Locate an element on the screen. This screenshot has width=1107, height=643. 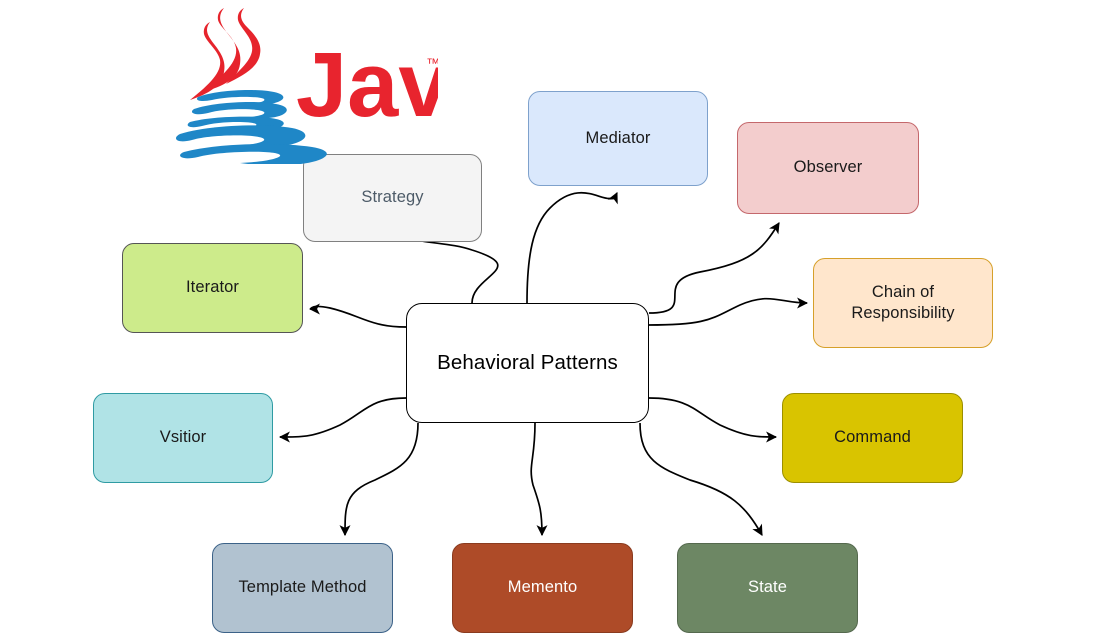
java-logo: Java ™ is located at coordinates (307, 86).